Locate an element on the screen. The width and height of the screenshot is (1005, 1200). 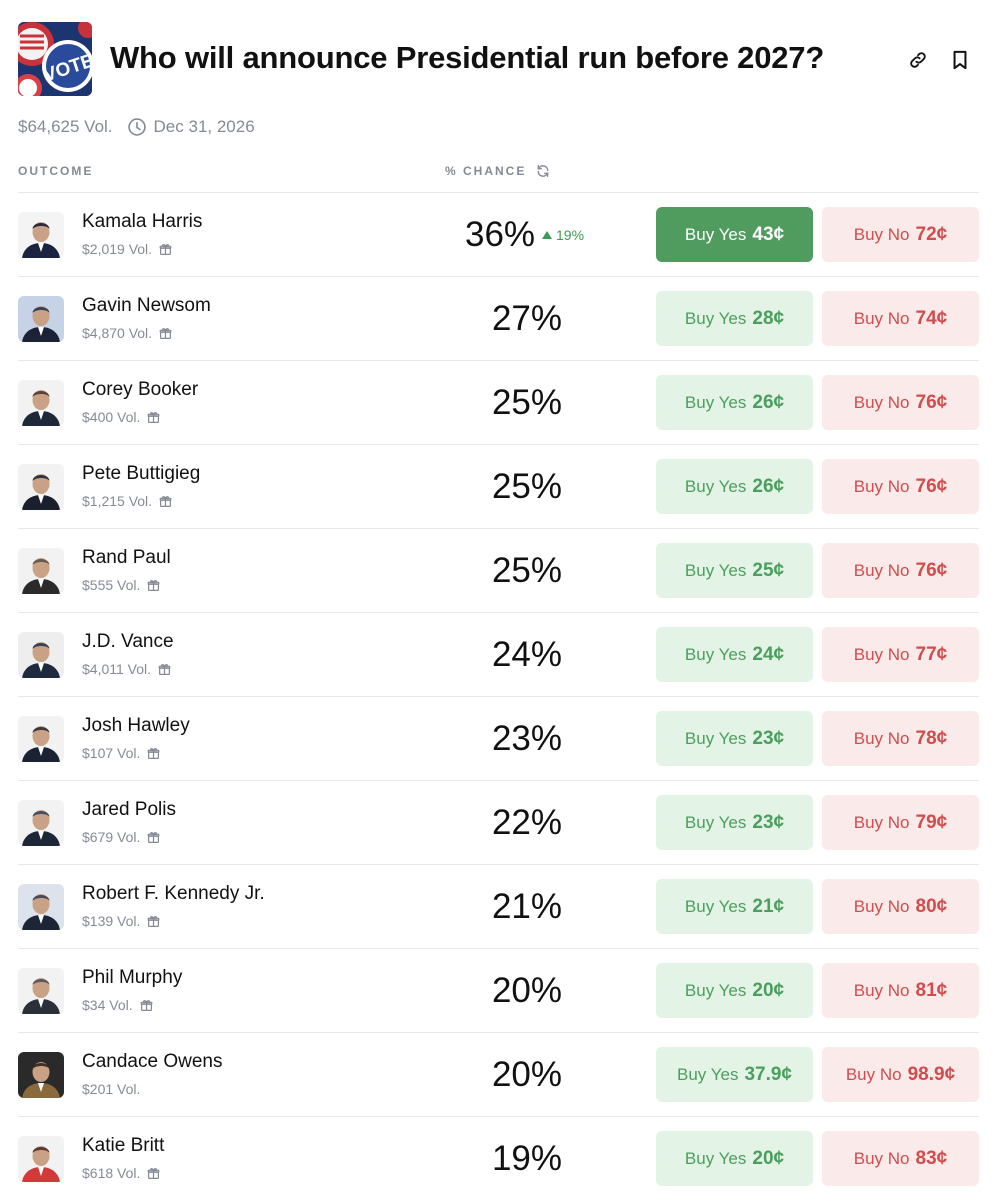
candidate-name: Gavin Newsom is located at coordinates (146, 306).